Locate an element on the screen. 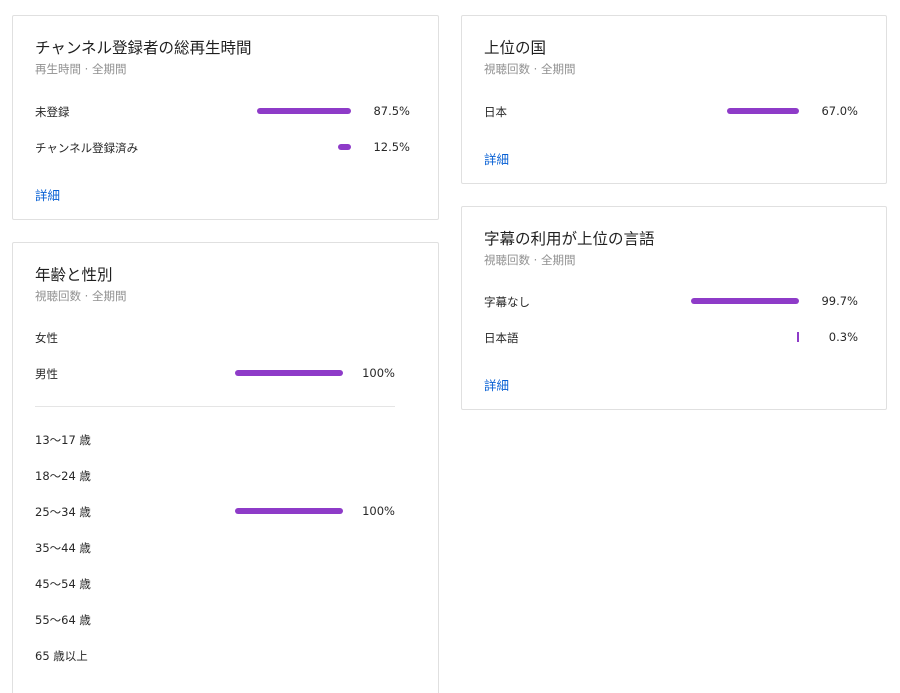  list-item: 55〜64 歳 is located at coordinates (215, 620).